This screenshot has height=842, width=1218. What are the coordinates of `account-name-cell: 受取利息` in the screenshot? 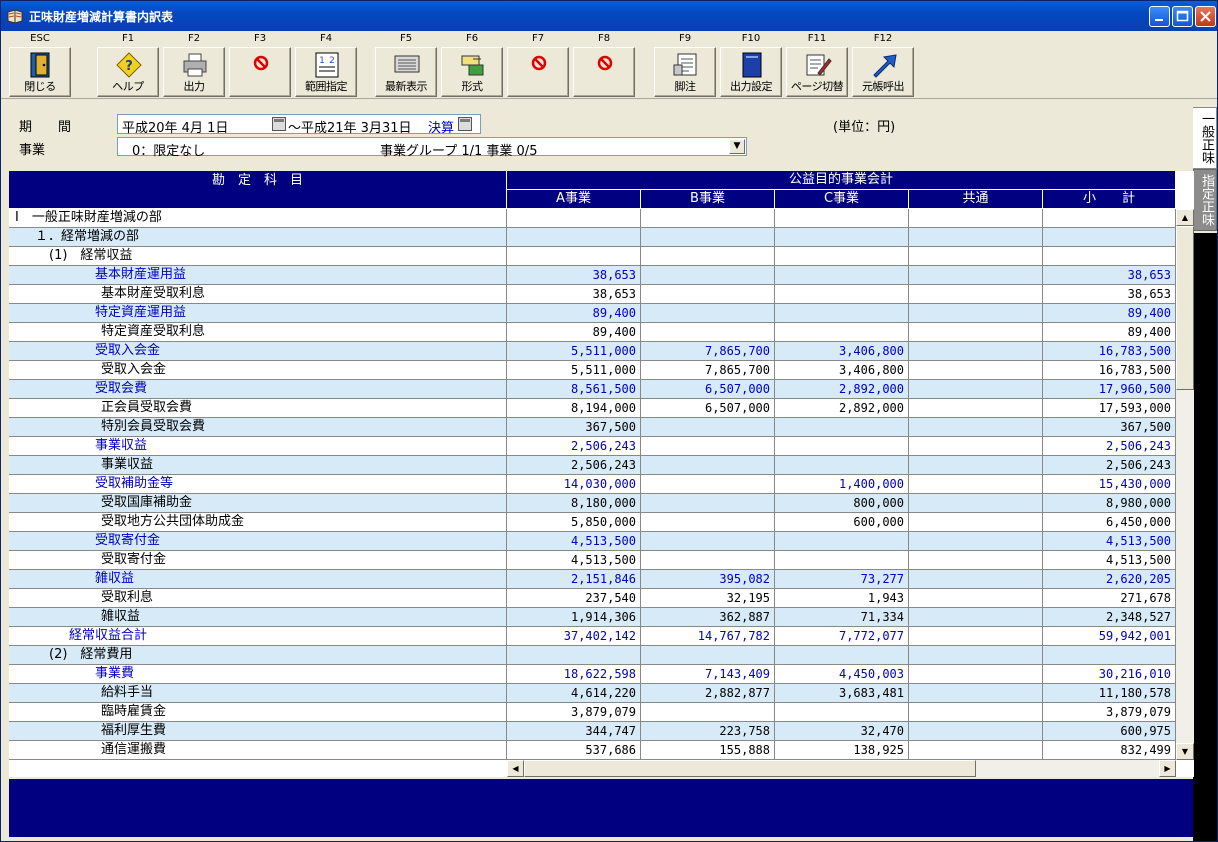 It's located at (258, 598).